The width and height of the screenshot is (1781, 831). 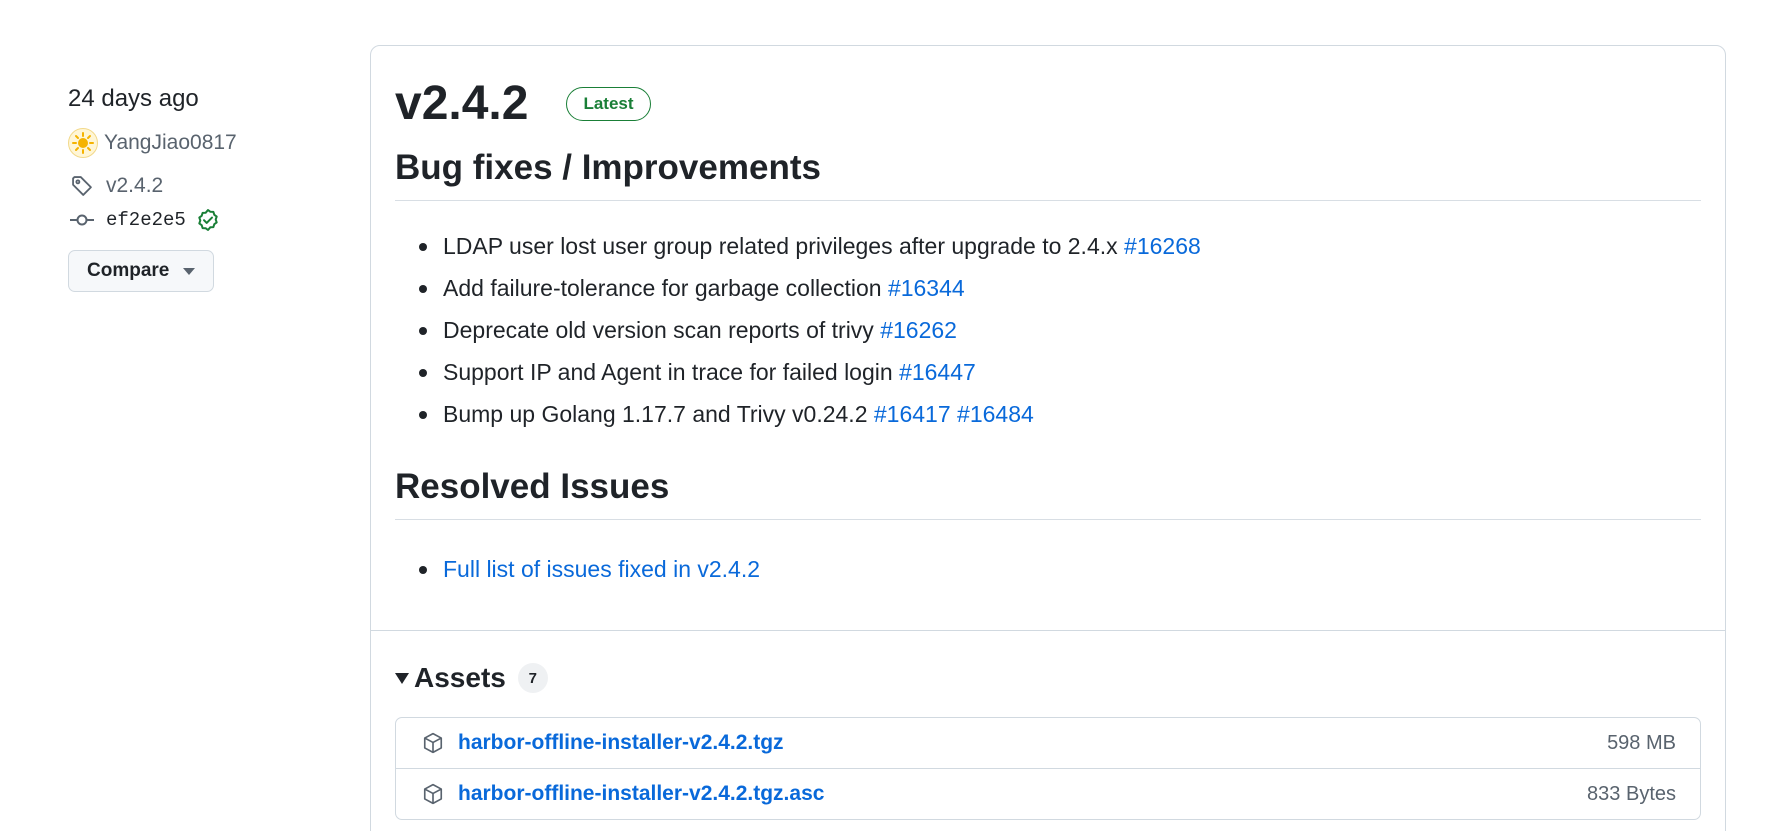 I want to click on assets-toggle: Assets 7, so click(x=1048, y=678).